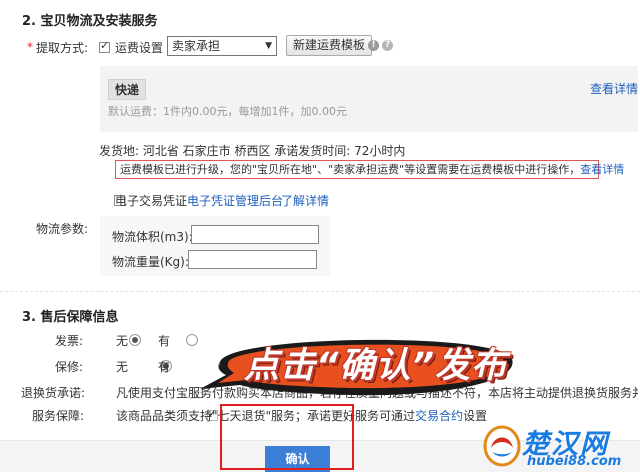 This screenshot has height=472, width=640. Describe the element at coordinates (287, 437) in the screenshot. I see `confirm-highlight-frame` at that location.